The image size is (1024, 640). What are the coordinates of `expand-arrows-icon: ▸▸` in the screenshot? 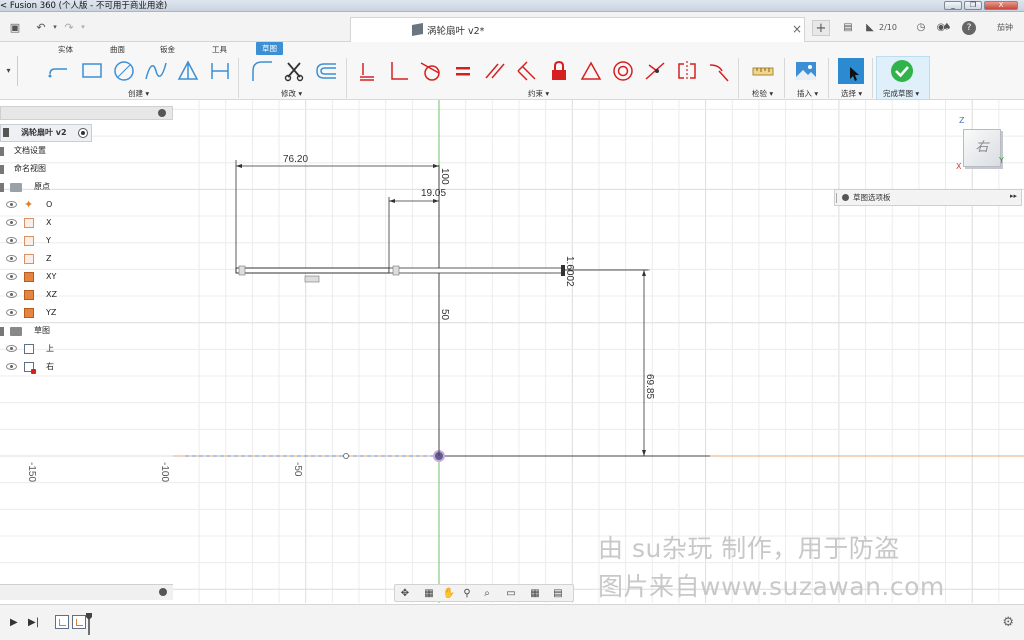 It's located at (1013, 196).